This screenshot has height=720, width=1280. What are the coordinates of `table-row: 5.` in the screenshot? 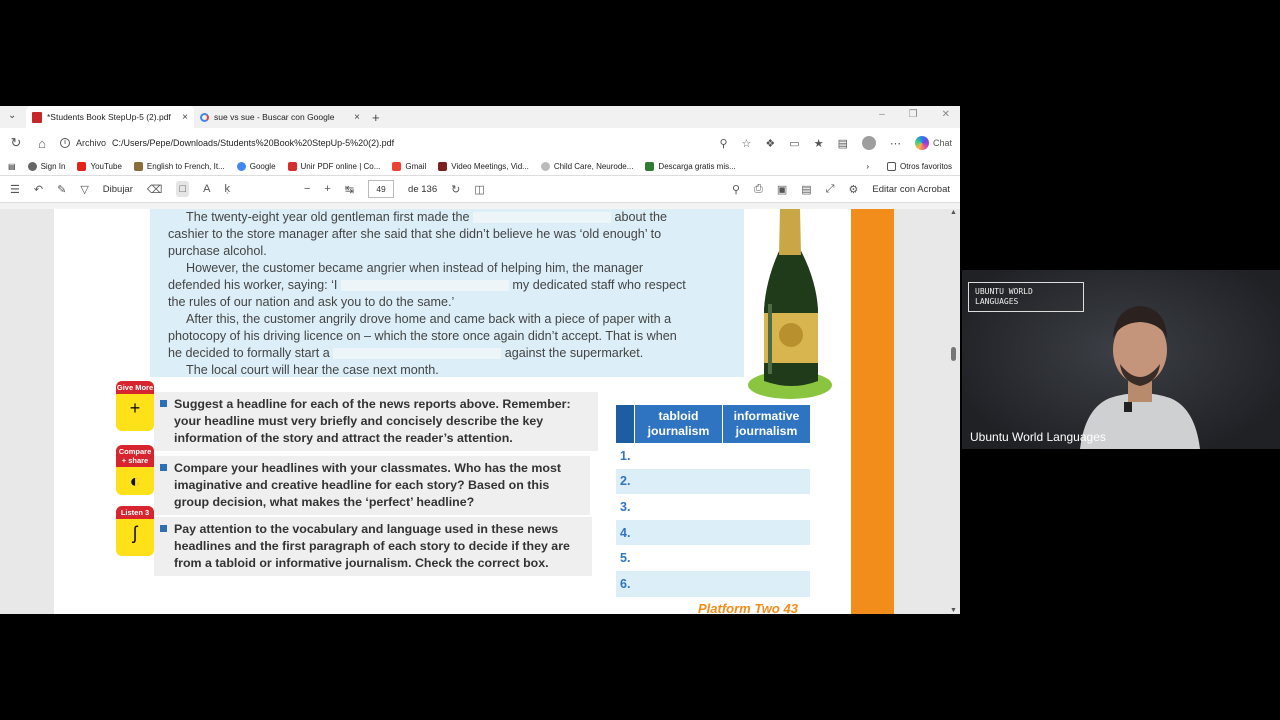 It's located at (713, 558).